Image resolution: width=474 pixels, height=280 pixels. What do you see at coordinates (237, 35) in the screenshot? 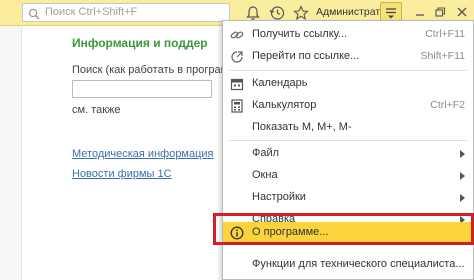
I see `link-icon` at bounding box center [237, 35].